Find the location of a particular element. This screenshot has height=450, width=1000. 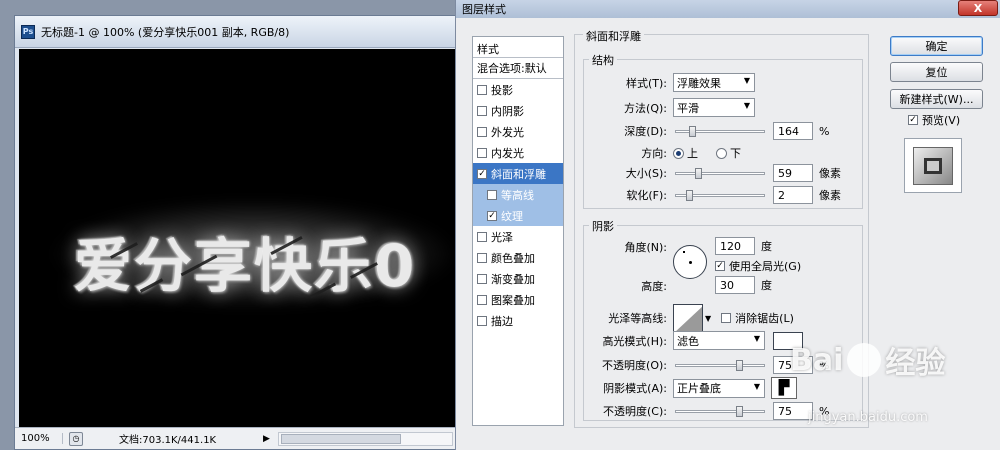

style-item-8: 颜色叠加 is located at coordinates (518, 257).